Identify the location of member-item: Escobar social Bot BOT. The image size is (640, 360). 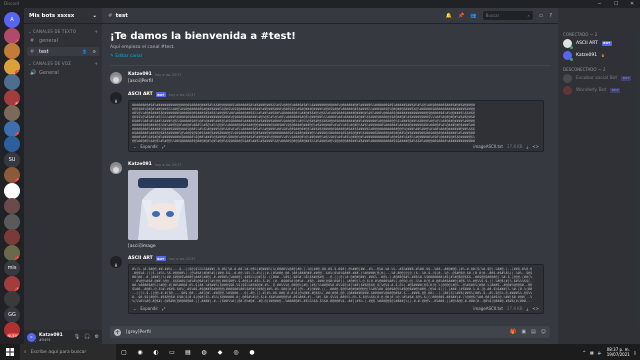
(599, 78).